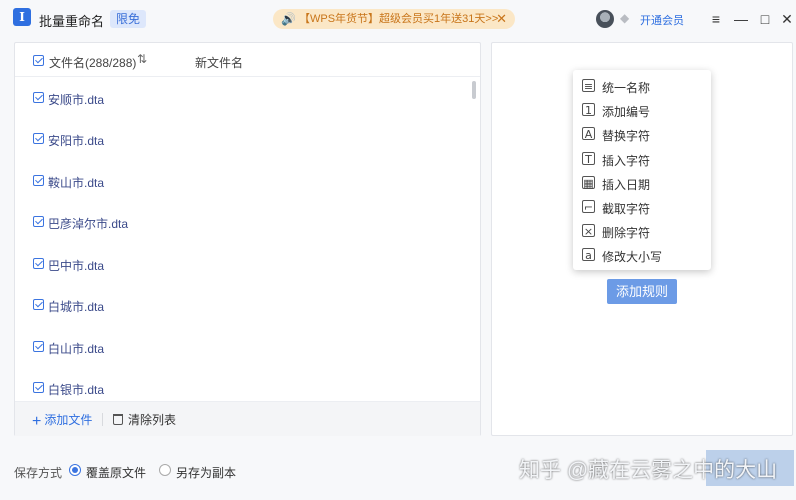 The image size is (796, 500). Describe the element at coordinates (76, 349) in the screenshot. I see `file-name: 白山市.dta` at that location.